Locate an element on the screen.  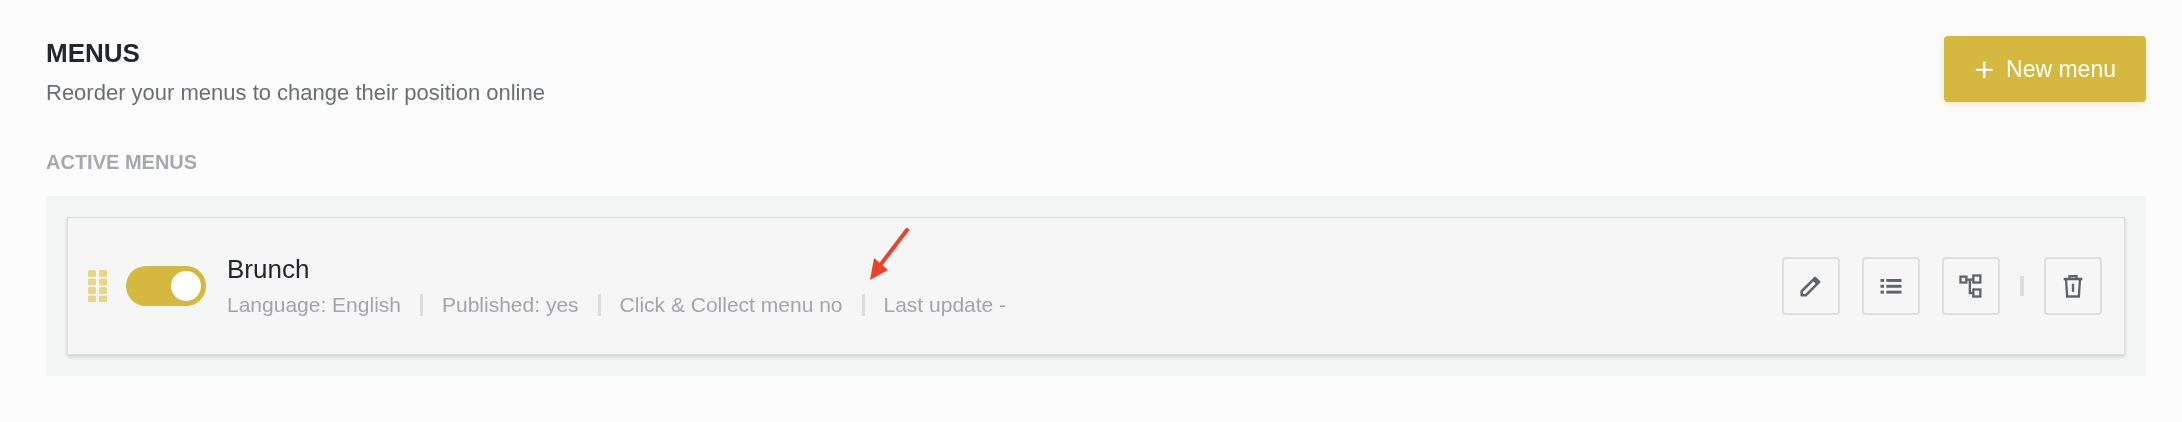
tree-icon is located at coordinates (1971, 286).